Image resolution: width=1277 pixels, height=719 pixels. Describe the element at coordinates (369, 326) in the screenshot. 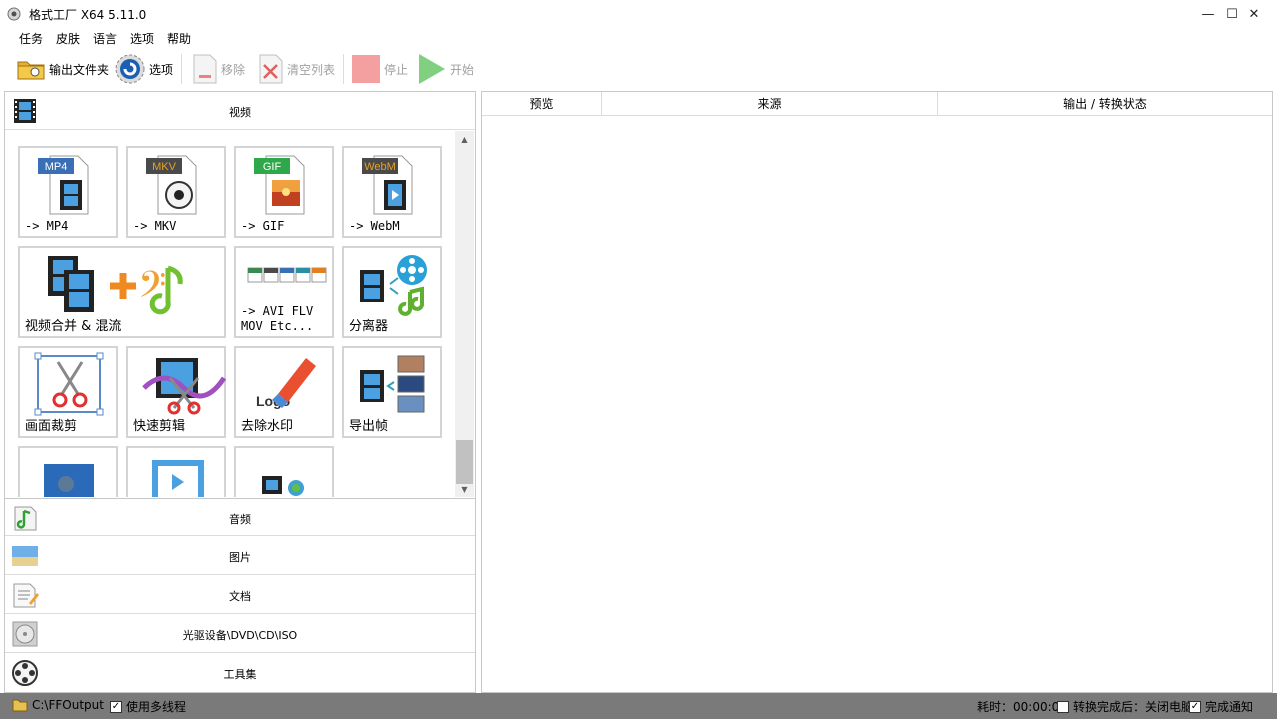

I see `tile-label: 分离器` at that location.